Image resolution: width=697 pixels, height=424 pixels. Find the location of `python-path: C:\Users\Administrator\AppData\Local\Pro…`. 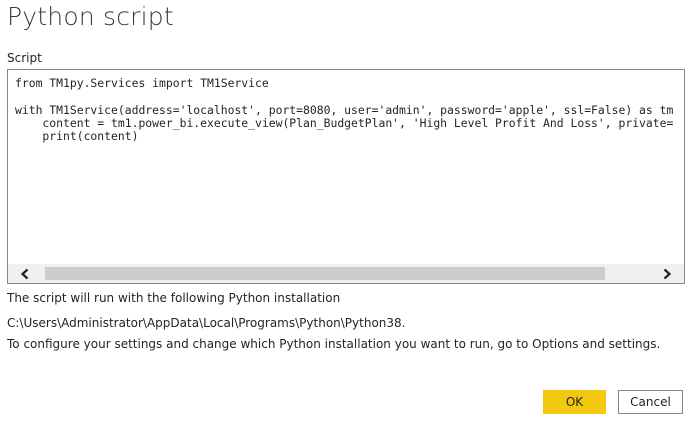

python-path: C:\Users\Administrator\AppData\Local\Pro… is located at coordinates (206, 323).